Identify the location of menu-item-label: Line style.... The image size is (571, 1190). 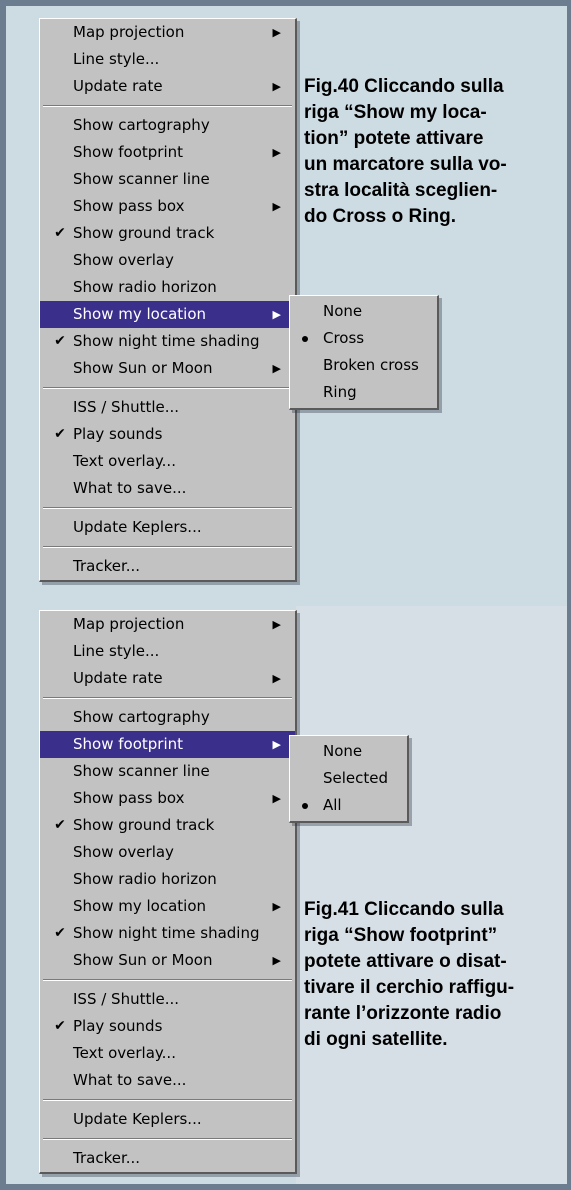
(116, 59).